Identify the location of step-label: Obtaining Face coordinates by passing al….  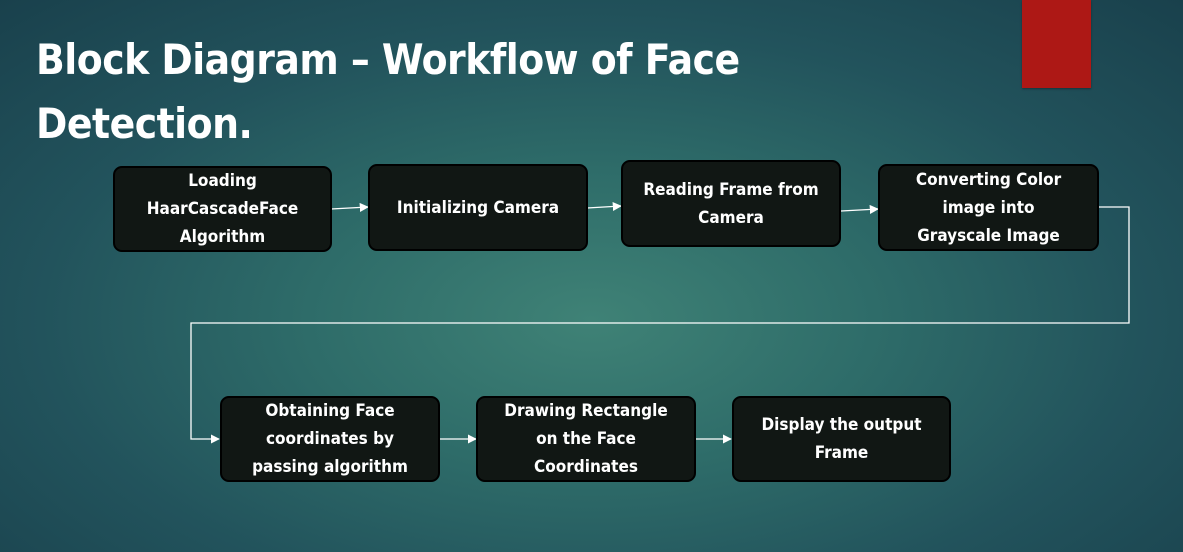
(330, 439).